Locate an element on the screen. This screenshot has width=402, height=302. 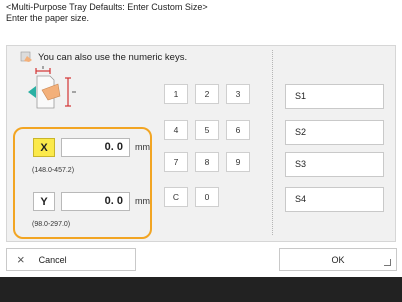
key-2: 2 is located at coordinates (207, 94).